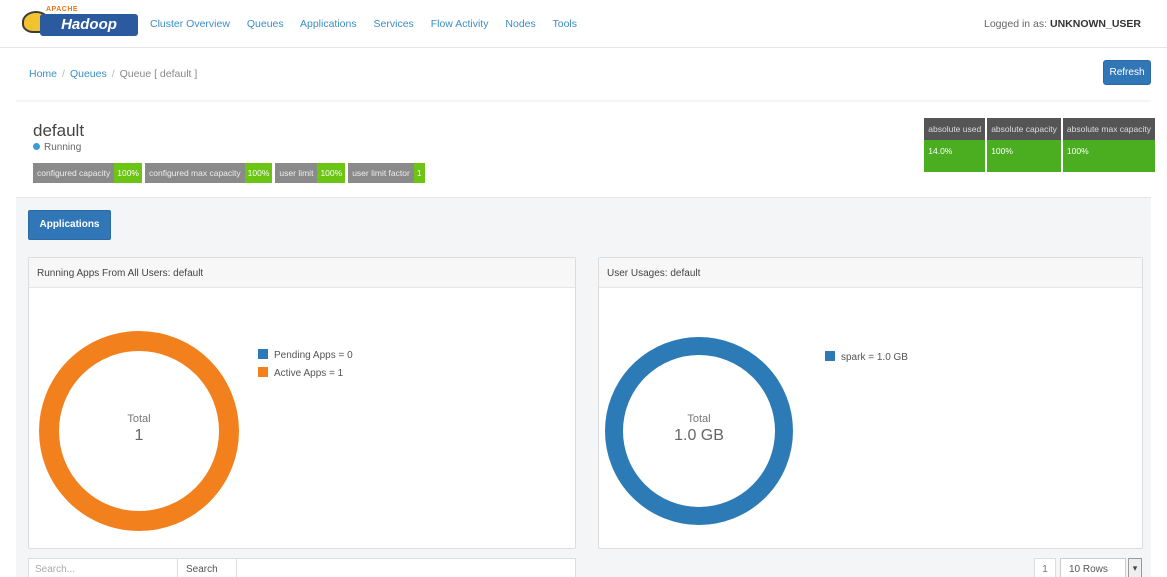 The image size is (1167, 577). What do you see at coordinates (302, 273) in the screenshot?
I see `running-apps-title: Running Apps From All Users: default` at bounding box center [302, 273].